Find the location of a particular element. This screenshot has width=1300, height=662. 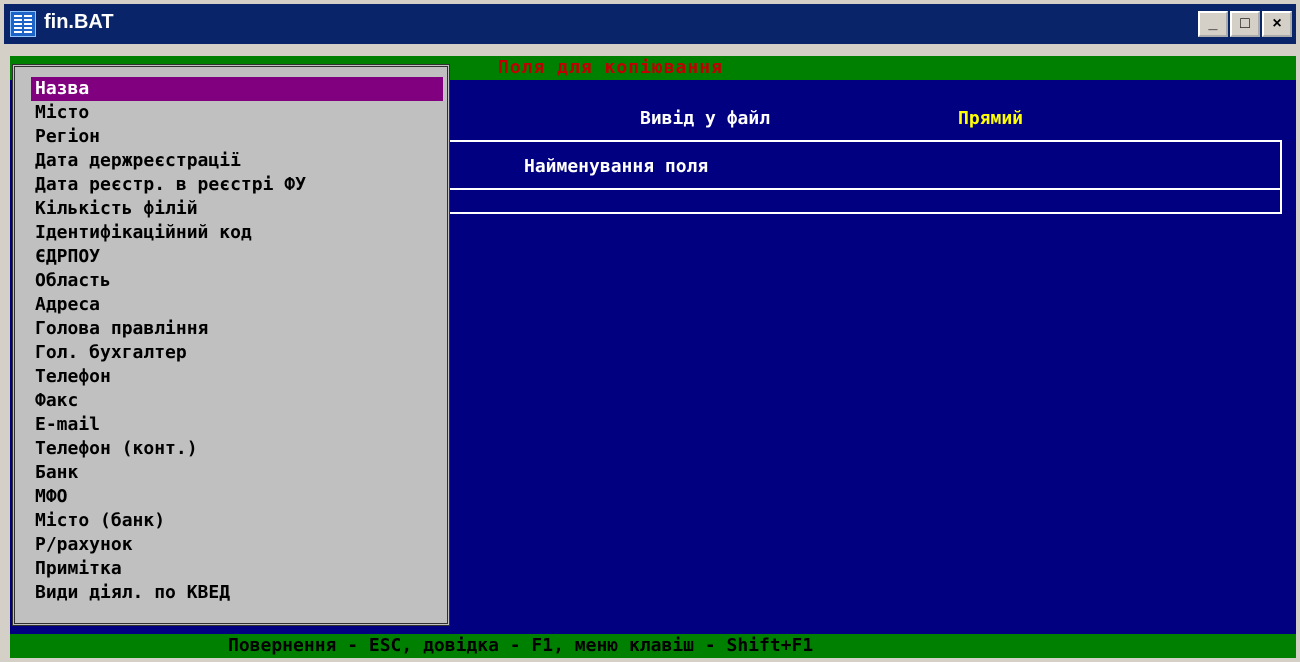

field-list-item: Область is located at coordinates (231, 281).